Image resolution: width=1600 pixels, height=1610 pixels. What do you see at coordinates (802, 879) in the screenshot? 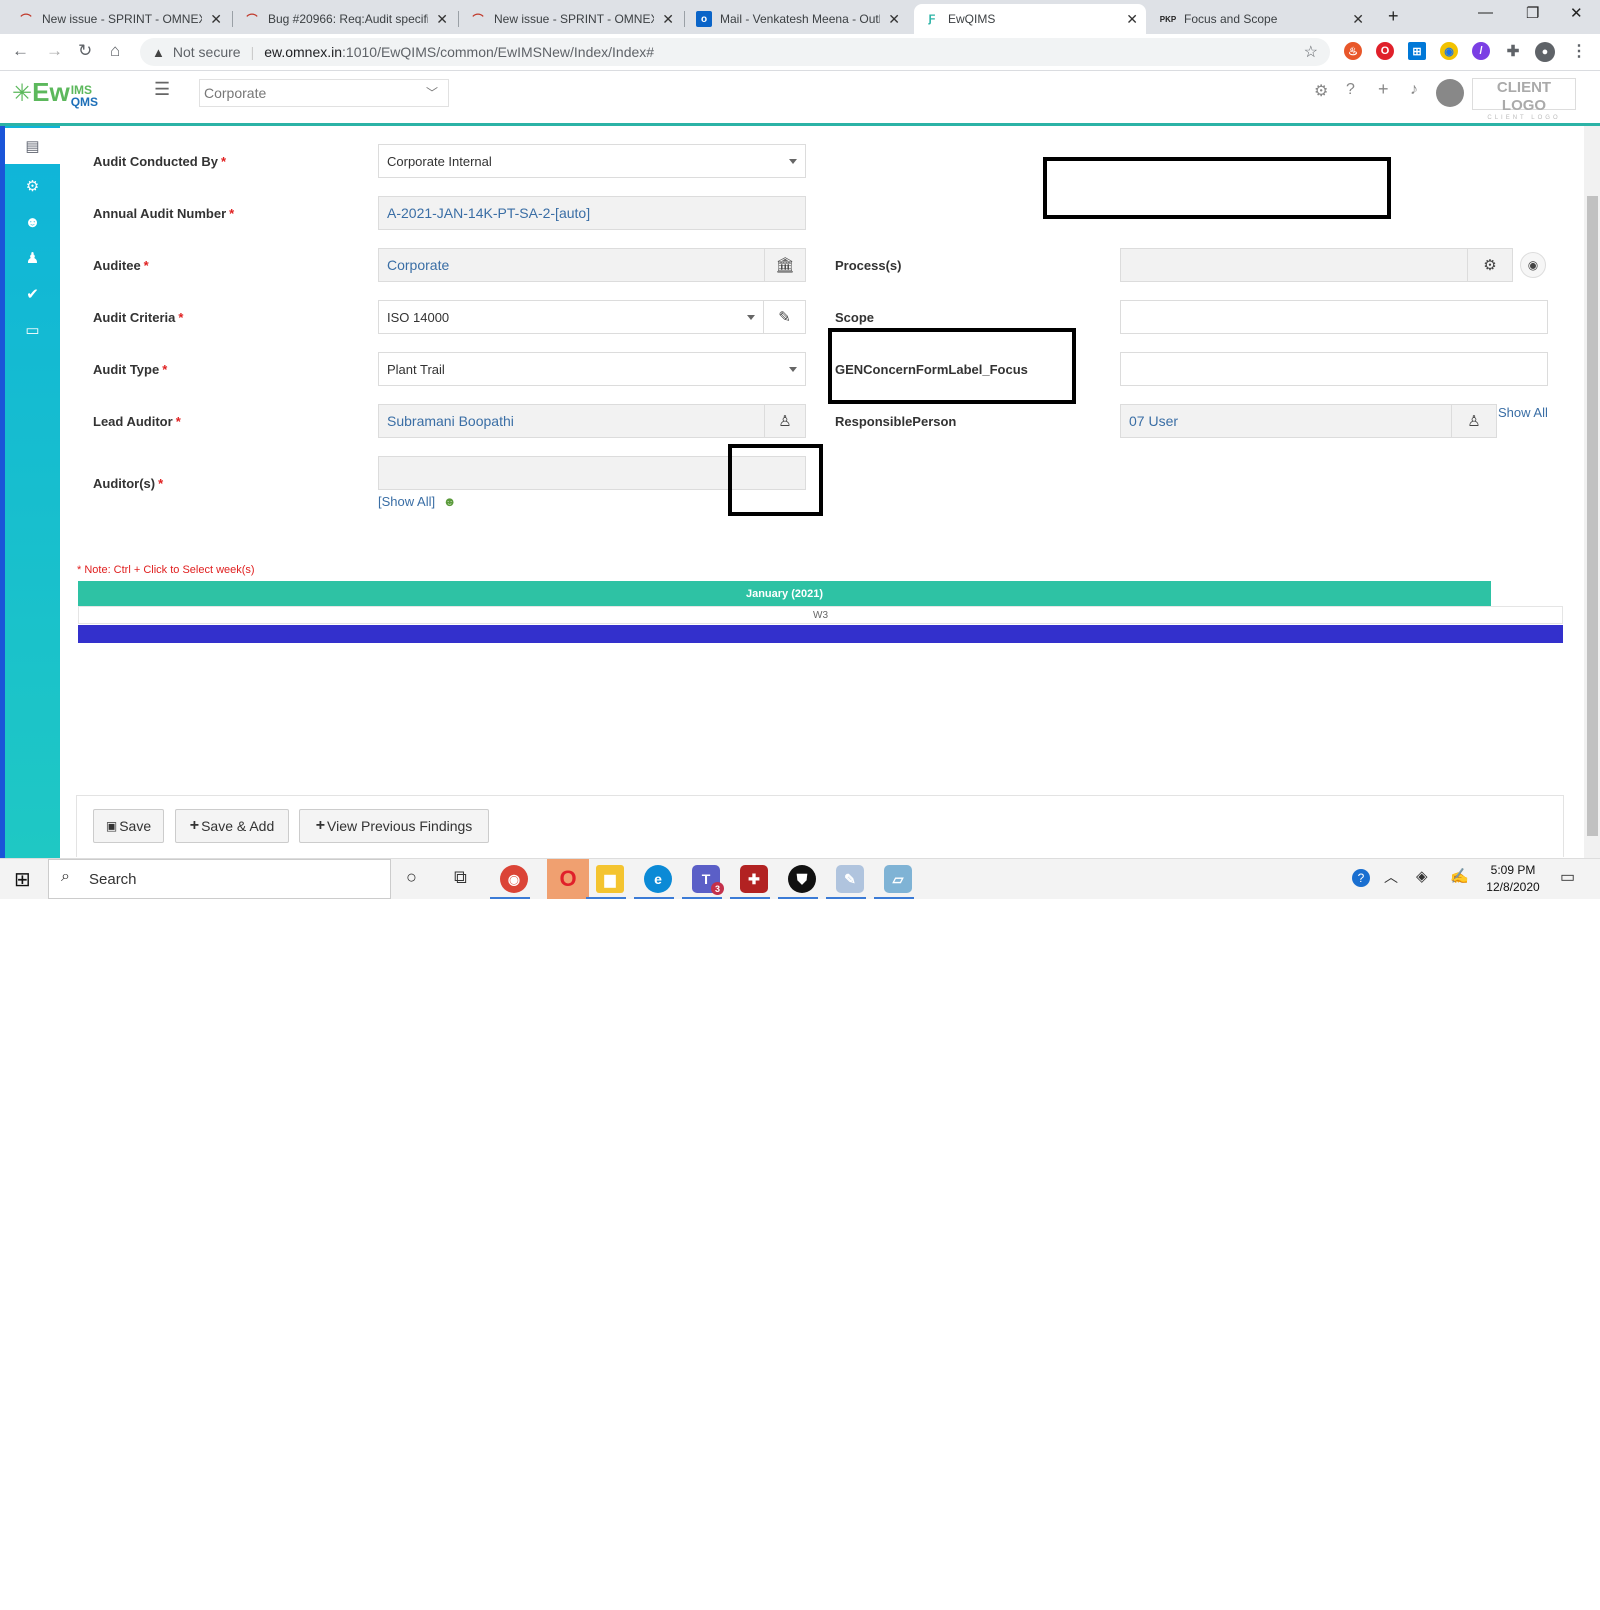
I see `shield-icon: ⛊` at bounding box center [802, 879].